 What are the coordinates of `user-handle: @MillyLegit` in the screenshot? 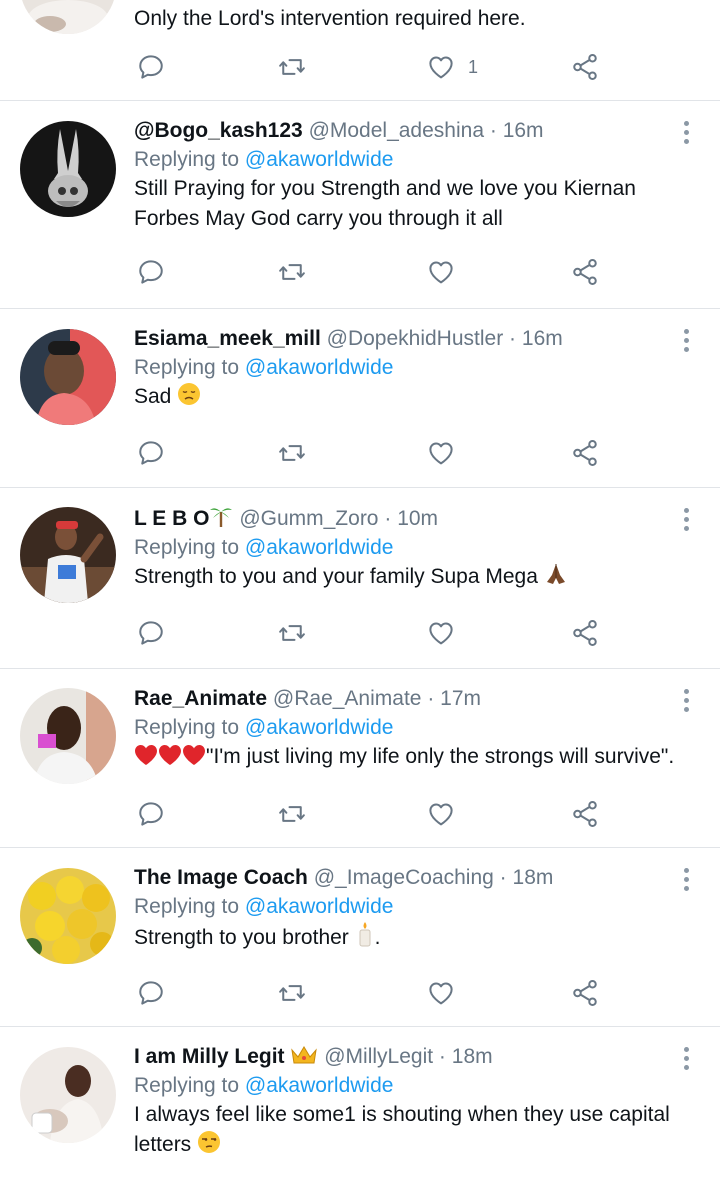 It's located at (378, 1056).